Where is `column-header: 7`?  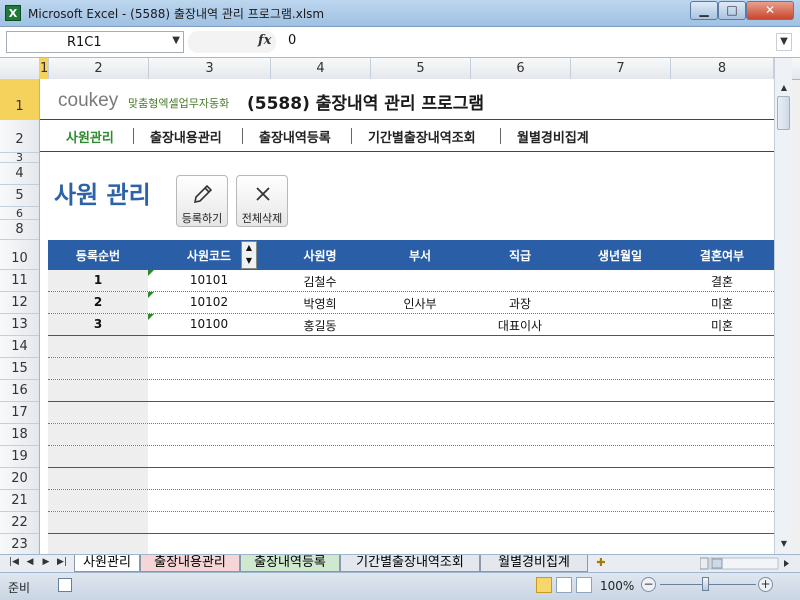 column-header: 7 is located at coordinates (621, 68).